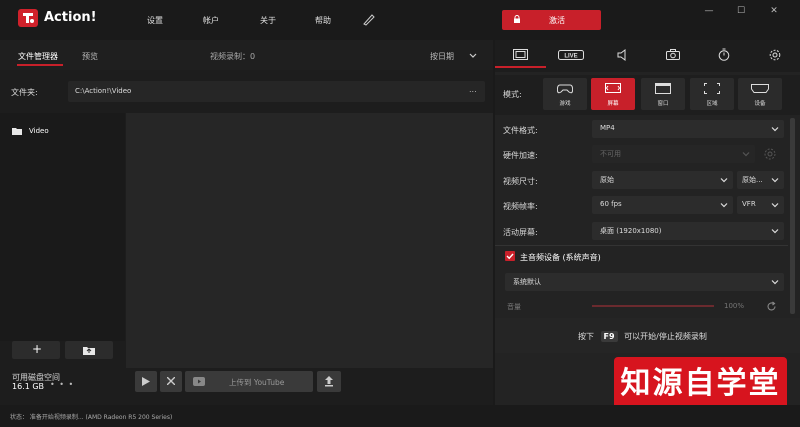 Image resolution: width=800 pixels, height=427 pixels. What do you see at coordinates (613, 94) in the screenshot?
I see `mode-screen-button: 屏幕` at bounding box center [613, 94].